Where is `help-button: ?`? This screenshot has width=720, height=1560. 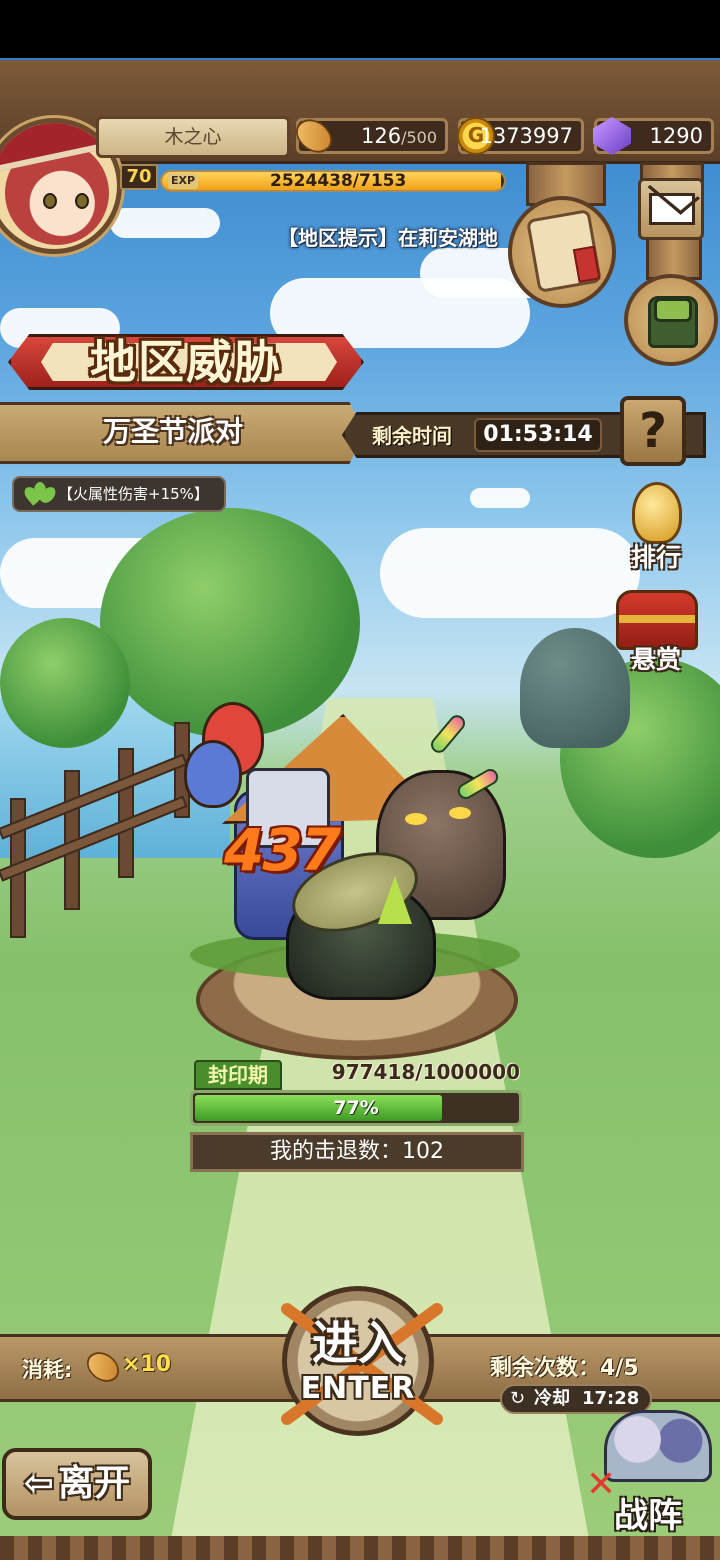 help-button: ? is located at coordinates (653, 431).